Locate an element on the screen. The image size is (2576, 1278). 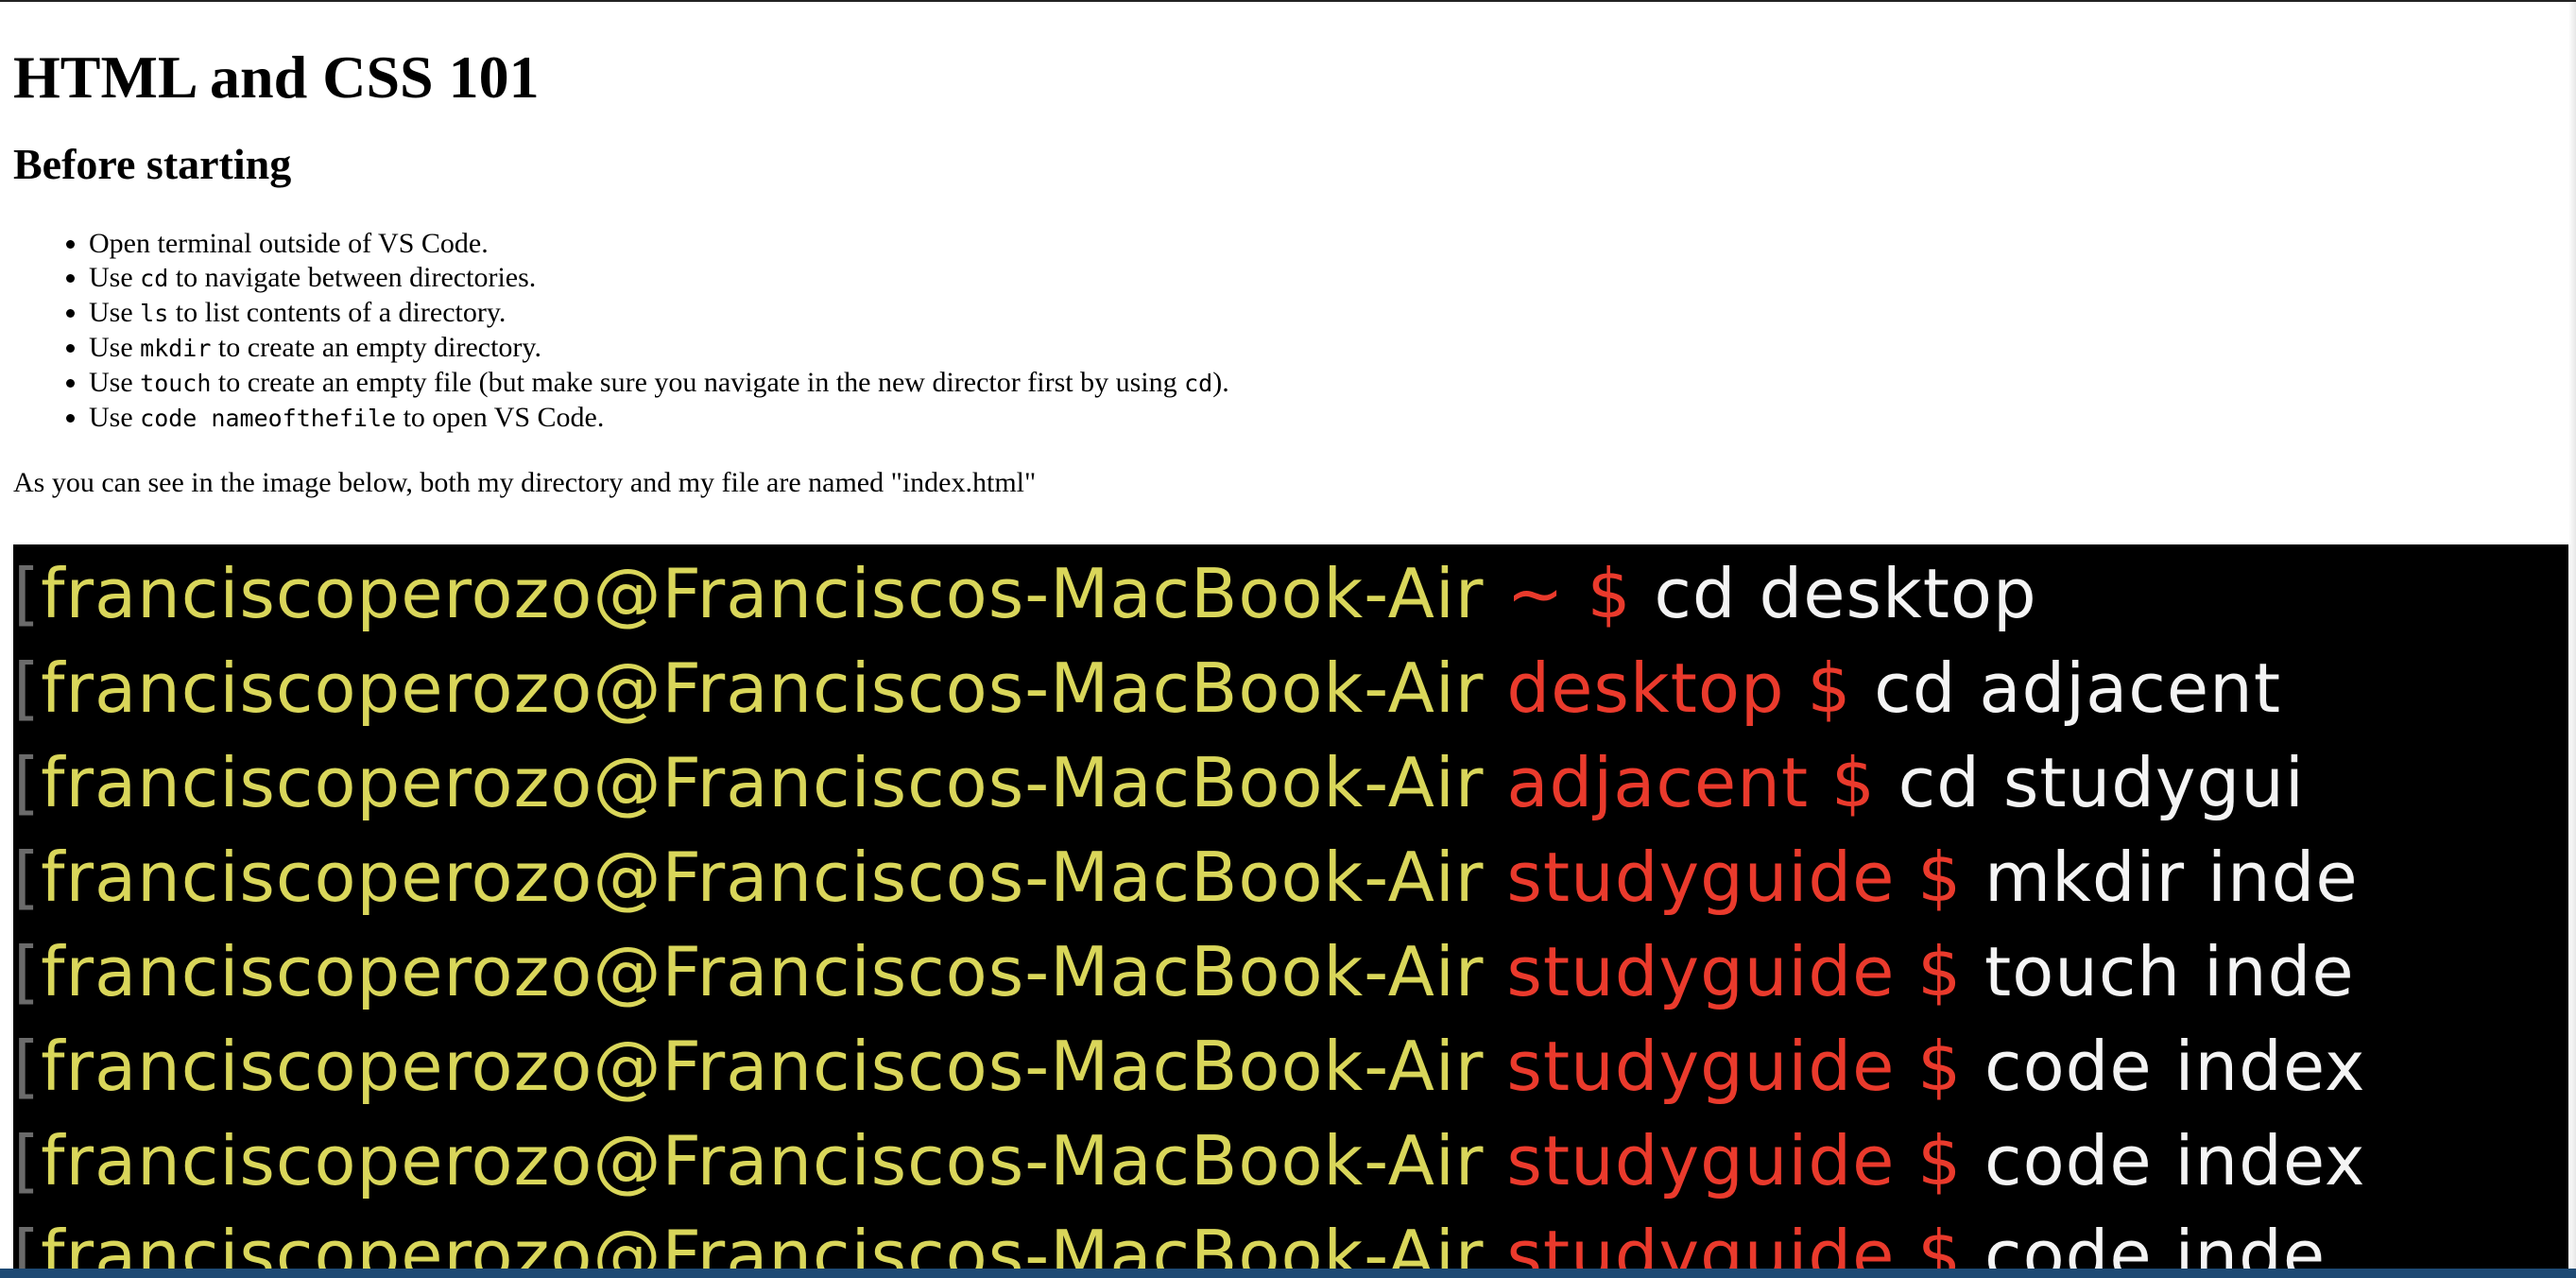
list-item: Use mkdir to create an empty directory. is located at coordinates (1327, 348).